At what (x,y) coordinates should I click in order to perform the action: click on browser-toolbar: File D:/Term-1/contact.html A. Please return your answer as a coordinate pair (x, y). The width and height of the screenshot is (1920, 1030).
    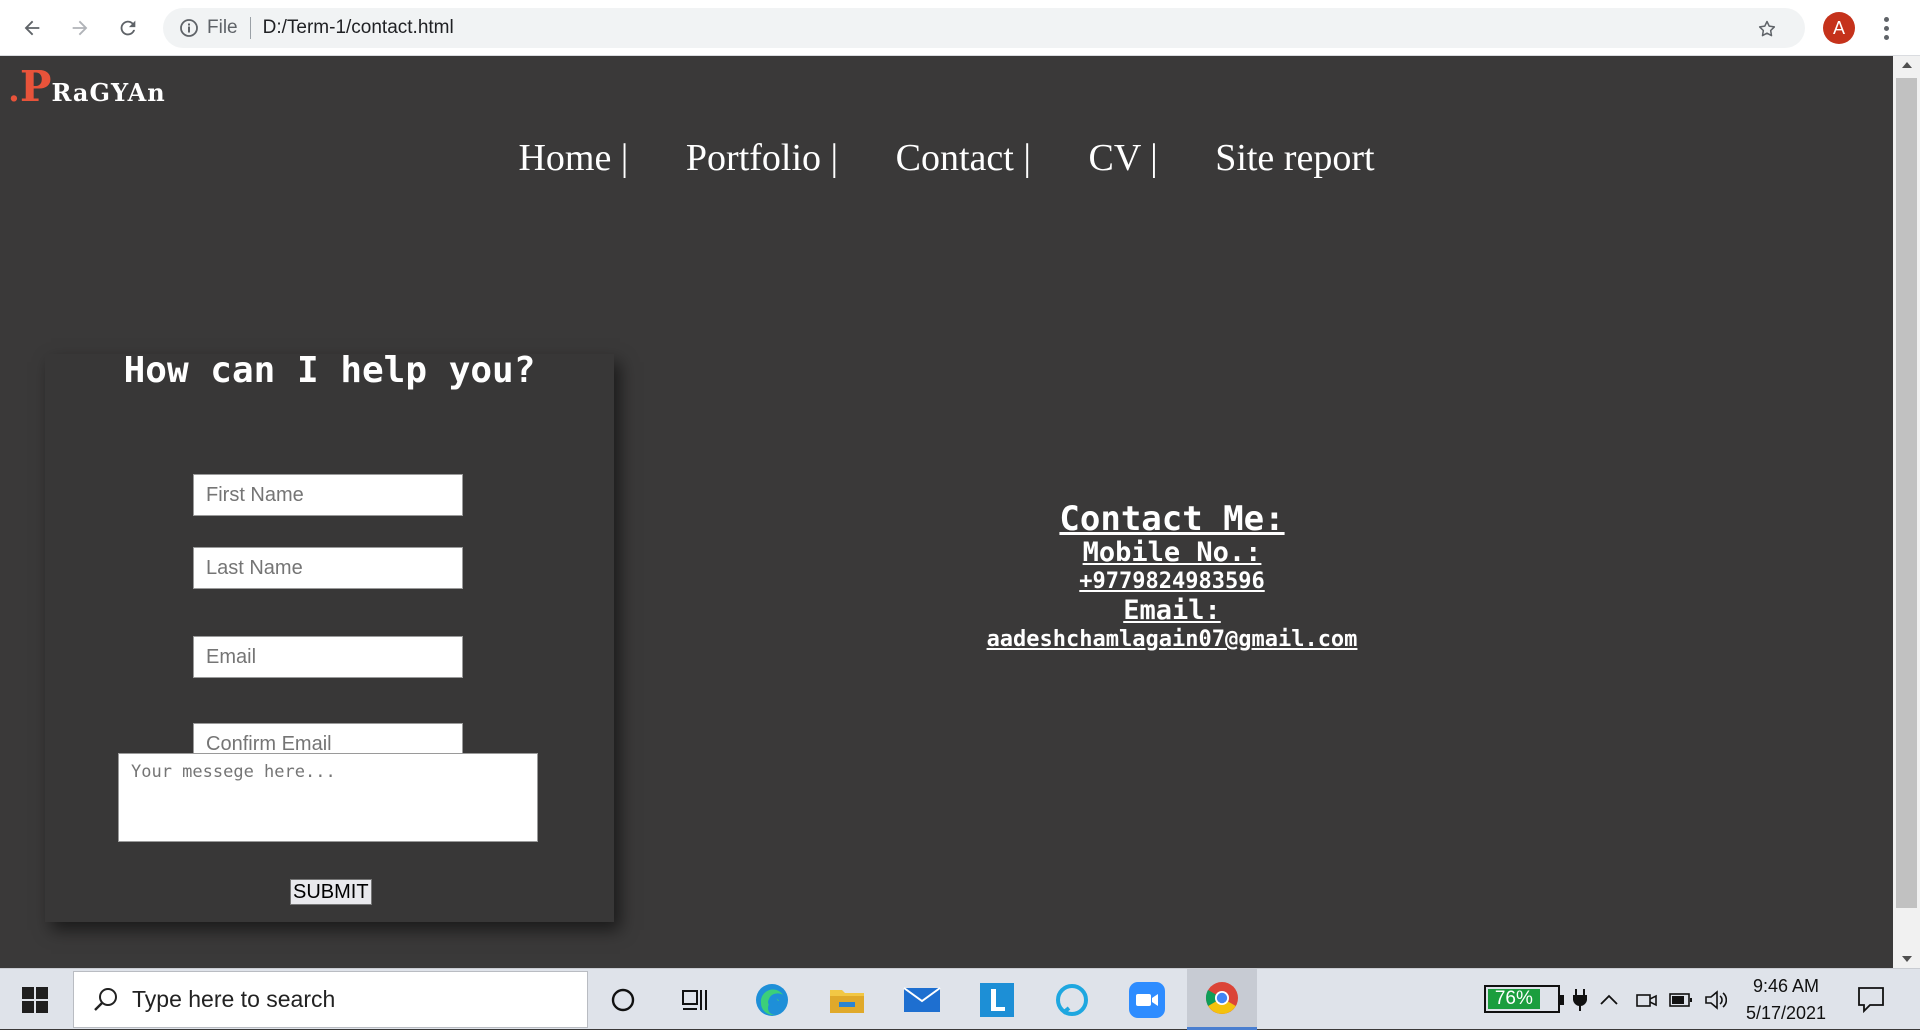
    Looking at the image, I should click on (960, 28).